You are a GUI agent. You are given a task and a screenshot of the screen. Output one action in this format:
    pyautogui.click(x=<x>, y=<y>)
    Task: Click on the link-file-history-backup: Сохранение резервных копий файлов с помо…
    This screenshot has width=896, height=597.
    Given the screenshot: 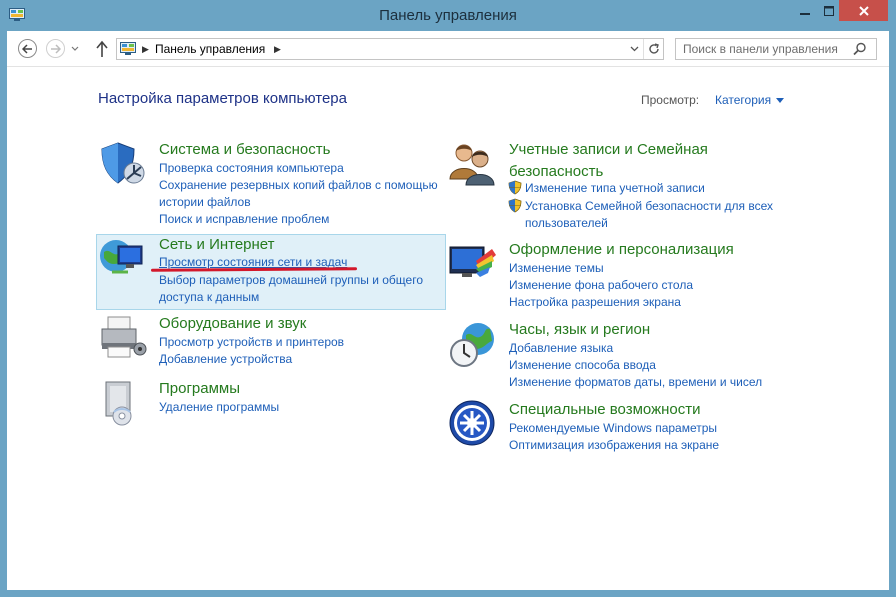 What is the action you would take?
    pyautogui.click(x=298, y=185)
    